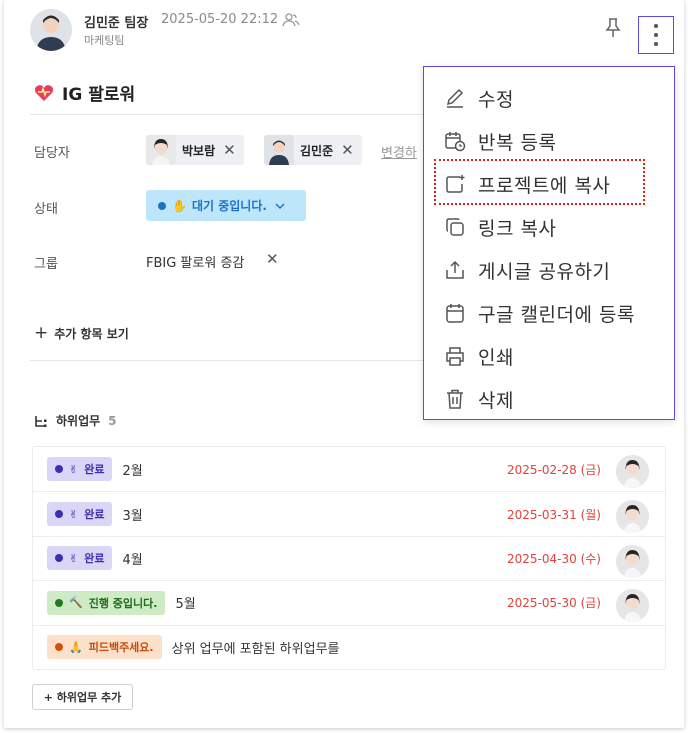 The width and height of the screenshot is (688, 733). What do you see at coordinates (123, 603) in the screenshot?
I see `subtask-status: 진행 중입니다.` at bounding box center [123, 603].